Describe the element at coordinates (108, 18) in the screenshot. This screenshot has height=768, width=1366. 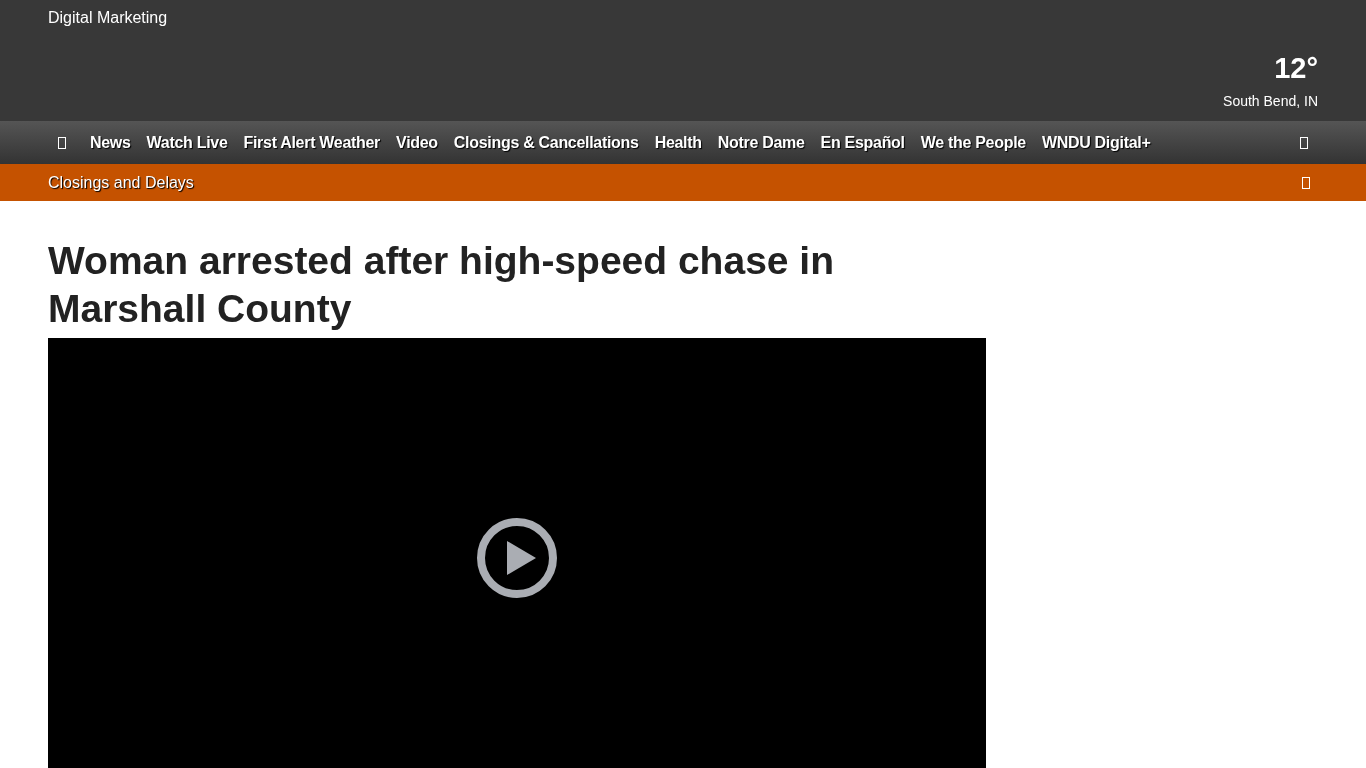
I see `site-label: Digital Marketing` at that location.